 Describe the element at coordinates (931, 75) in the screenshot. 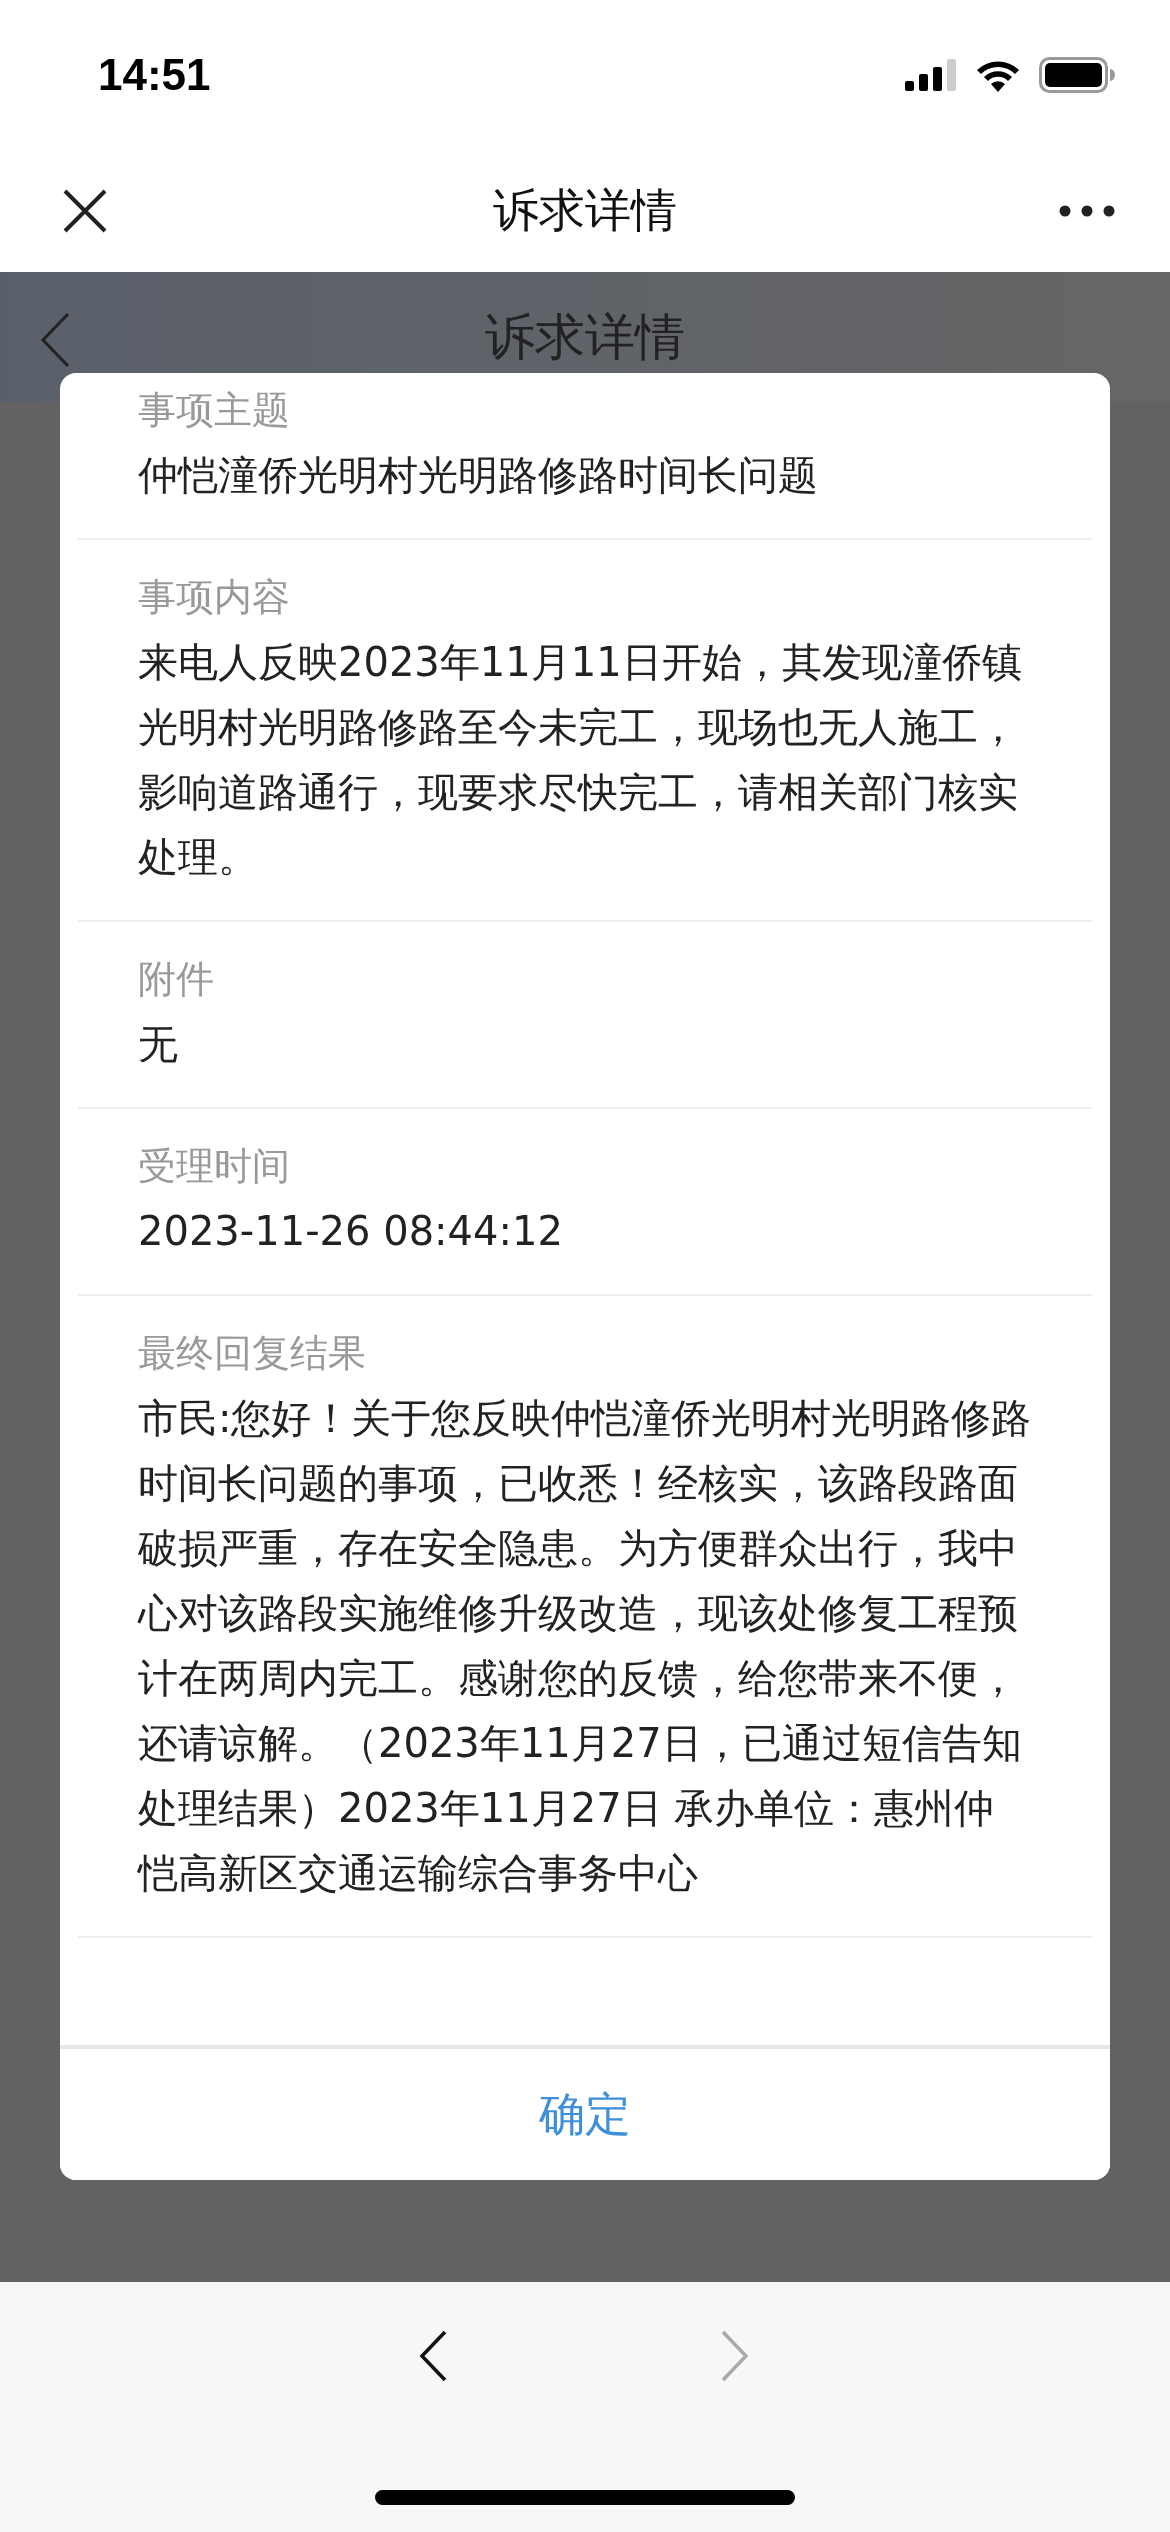

I see `signal-icon` at that location.